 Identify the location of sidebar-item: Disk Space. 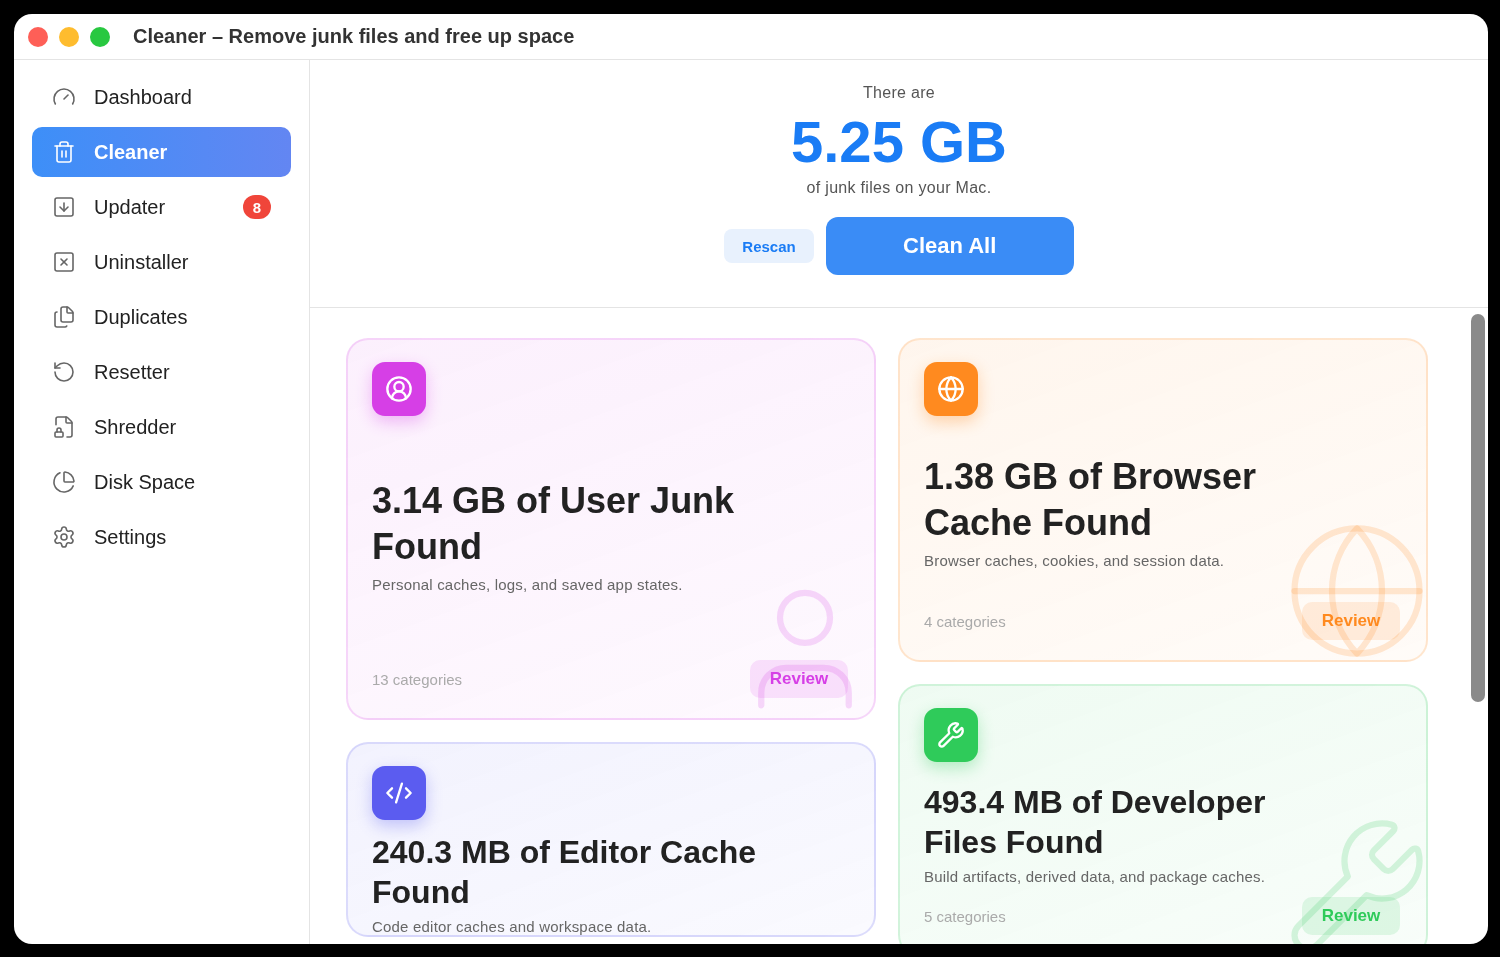
(161, 482).